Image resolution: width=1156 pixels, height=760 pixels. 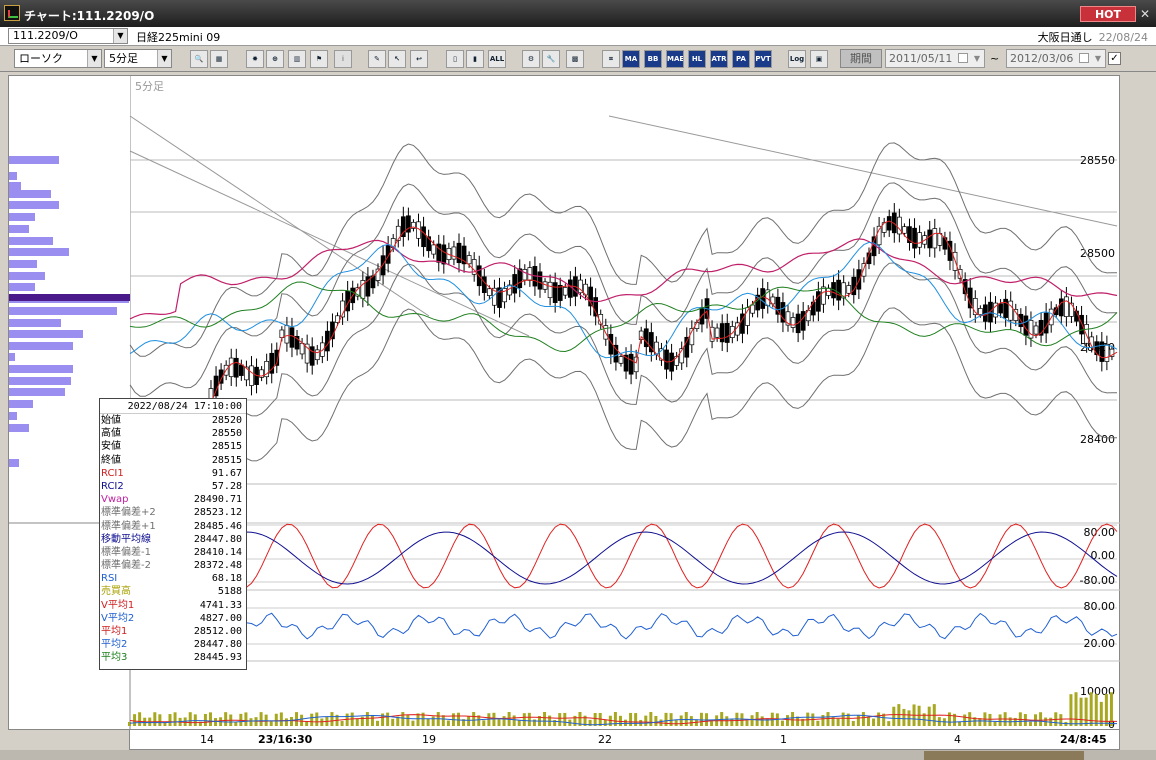 What do you see at coordinates (123, 58) in the screenshot?
I see `timeframe-value: 5分足` at bounding box center [123, 58].